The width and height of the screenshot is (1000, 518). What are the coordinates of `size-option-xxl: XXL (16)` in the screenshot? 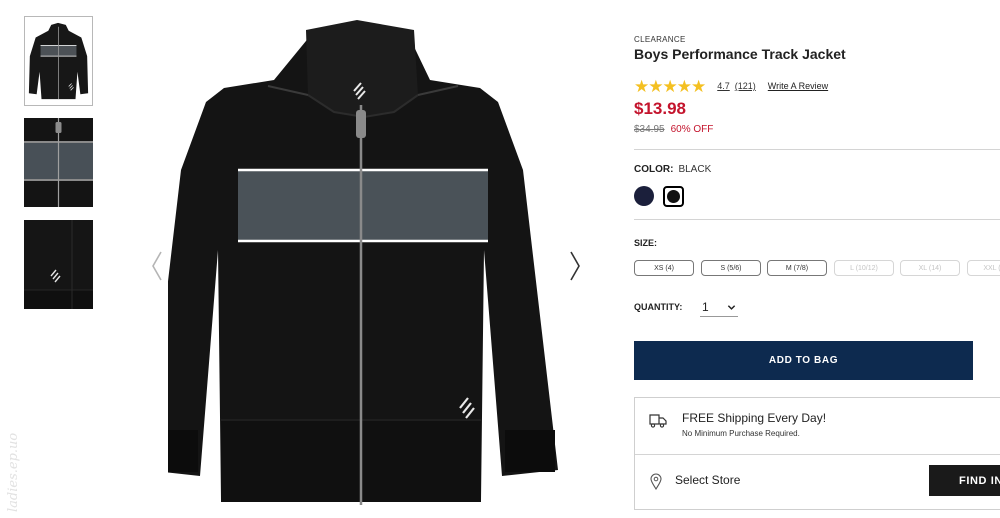 It's located at (983, 268).